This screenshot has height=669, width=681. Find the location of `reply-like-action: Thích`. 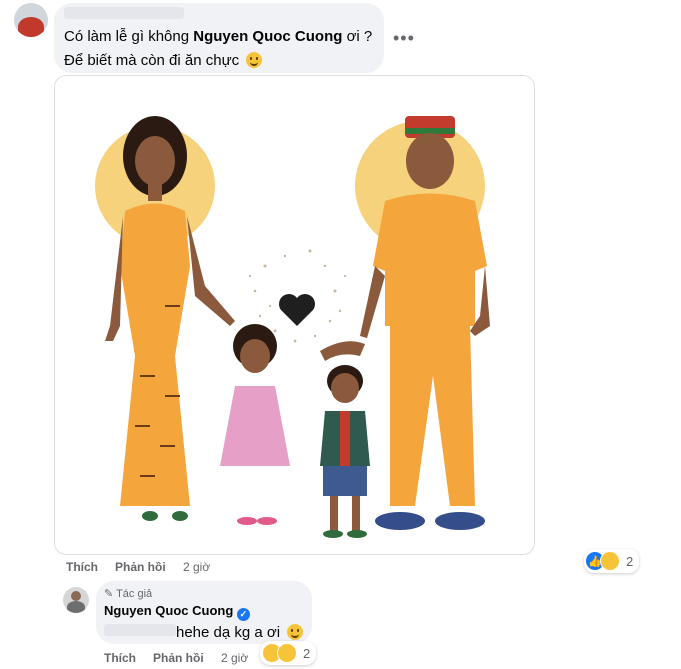

reply-like-action: Thích is located at coordinates (120, 658).